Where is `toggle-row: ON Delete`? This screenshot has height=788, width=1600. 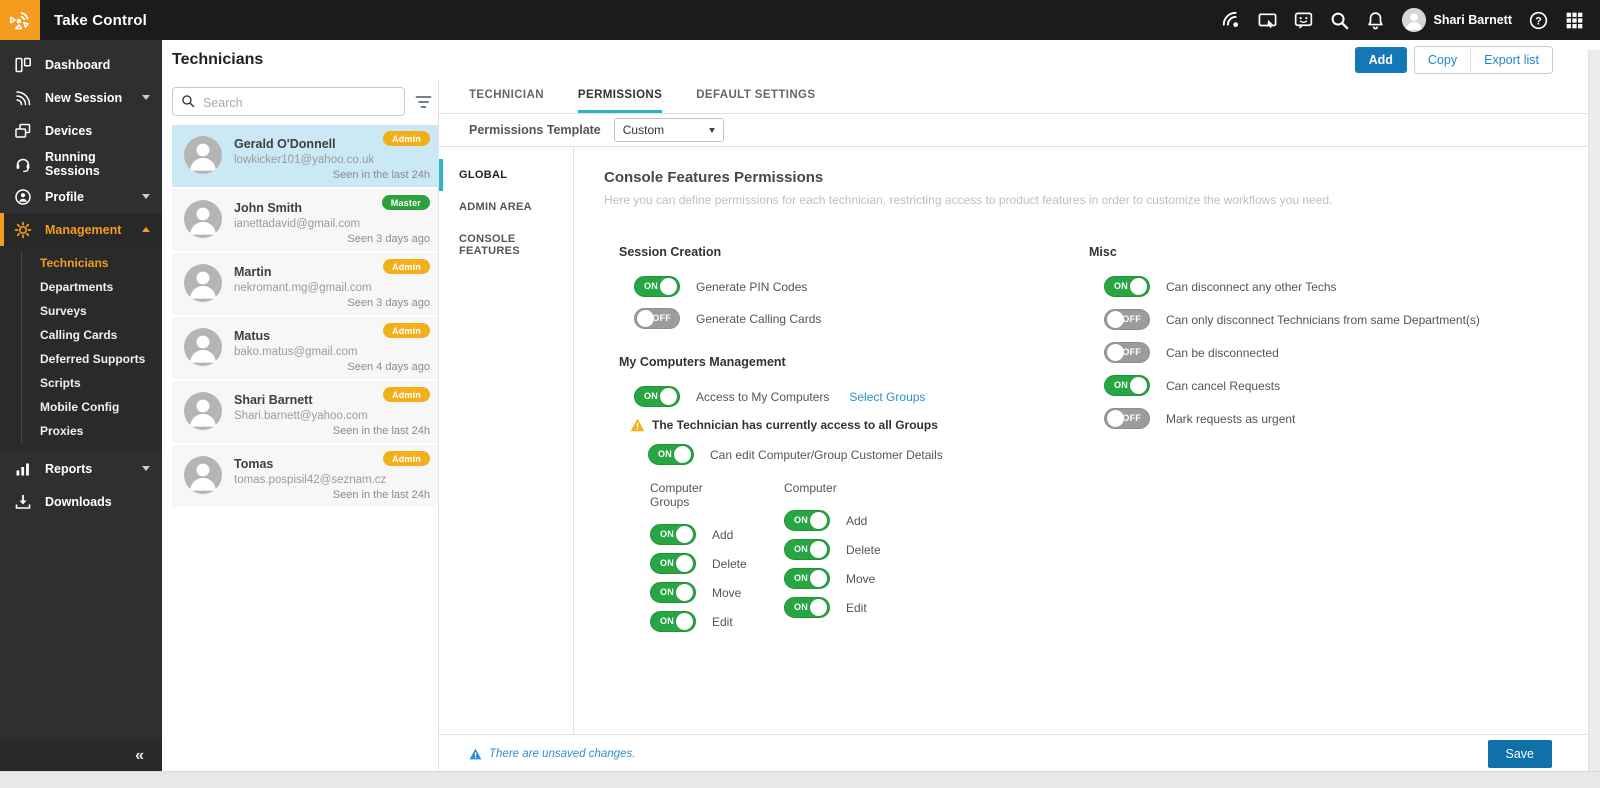 toggle-row: ON Delete is located at coordinates (675, 563).